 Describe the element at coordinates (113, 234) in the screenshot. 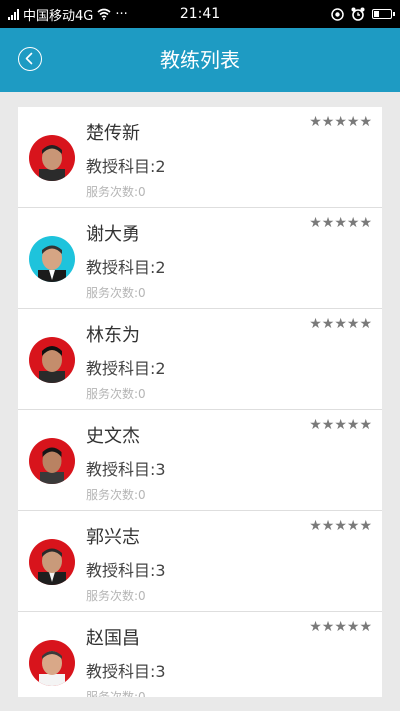

I see `coach-name: 谢大勇` at that location.